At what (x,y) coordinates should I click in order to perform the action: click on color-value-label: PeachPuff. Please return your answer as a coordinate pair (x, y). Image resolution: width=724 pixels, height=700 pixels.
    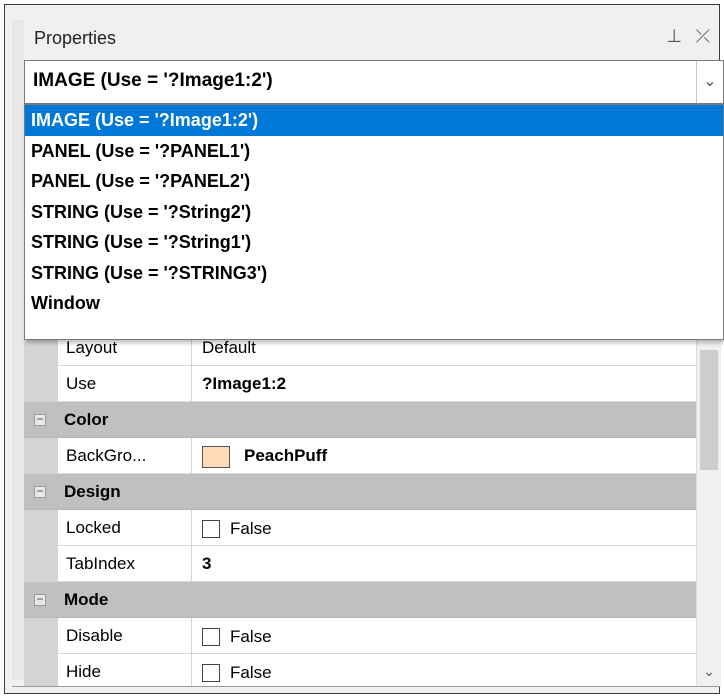
    Looking at the image, I should click on (286, 455).